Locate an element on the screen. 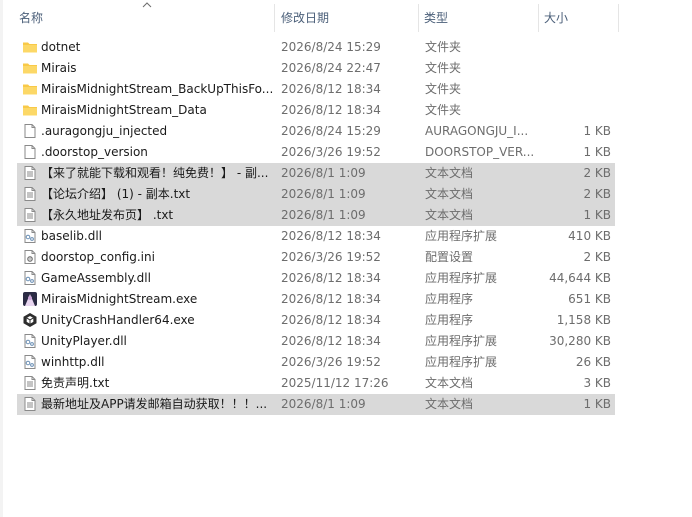  file-size: 30,280 KB is located at coordinates (580, 341).